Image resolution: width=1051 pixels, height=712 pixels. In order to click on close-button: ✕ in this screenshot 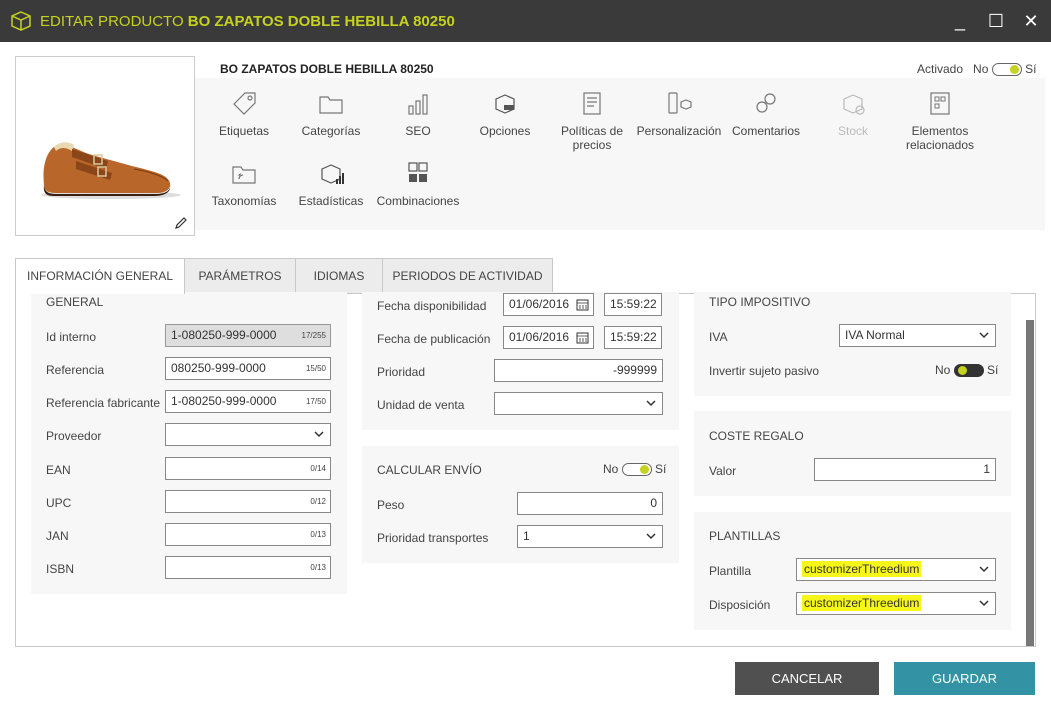, I will do `click(1031, 21)`.